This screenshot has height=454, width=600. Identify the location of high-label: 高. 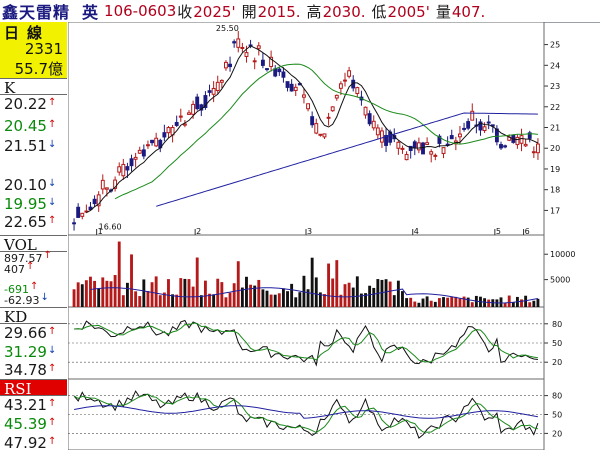
(314, 11).